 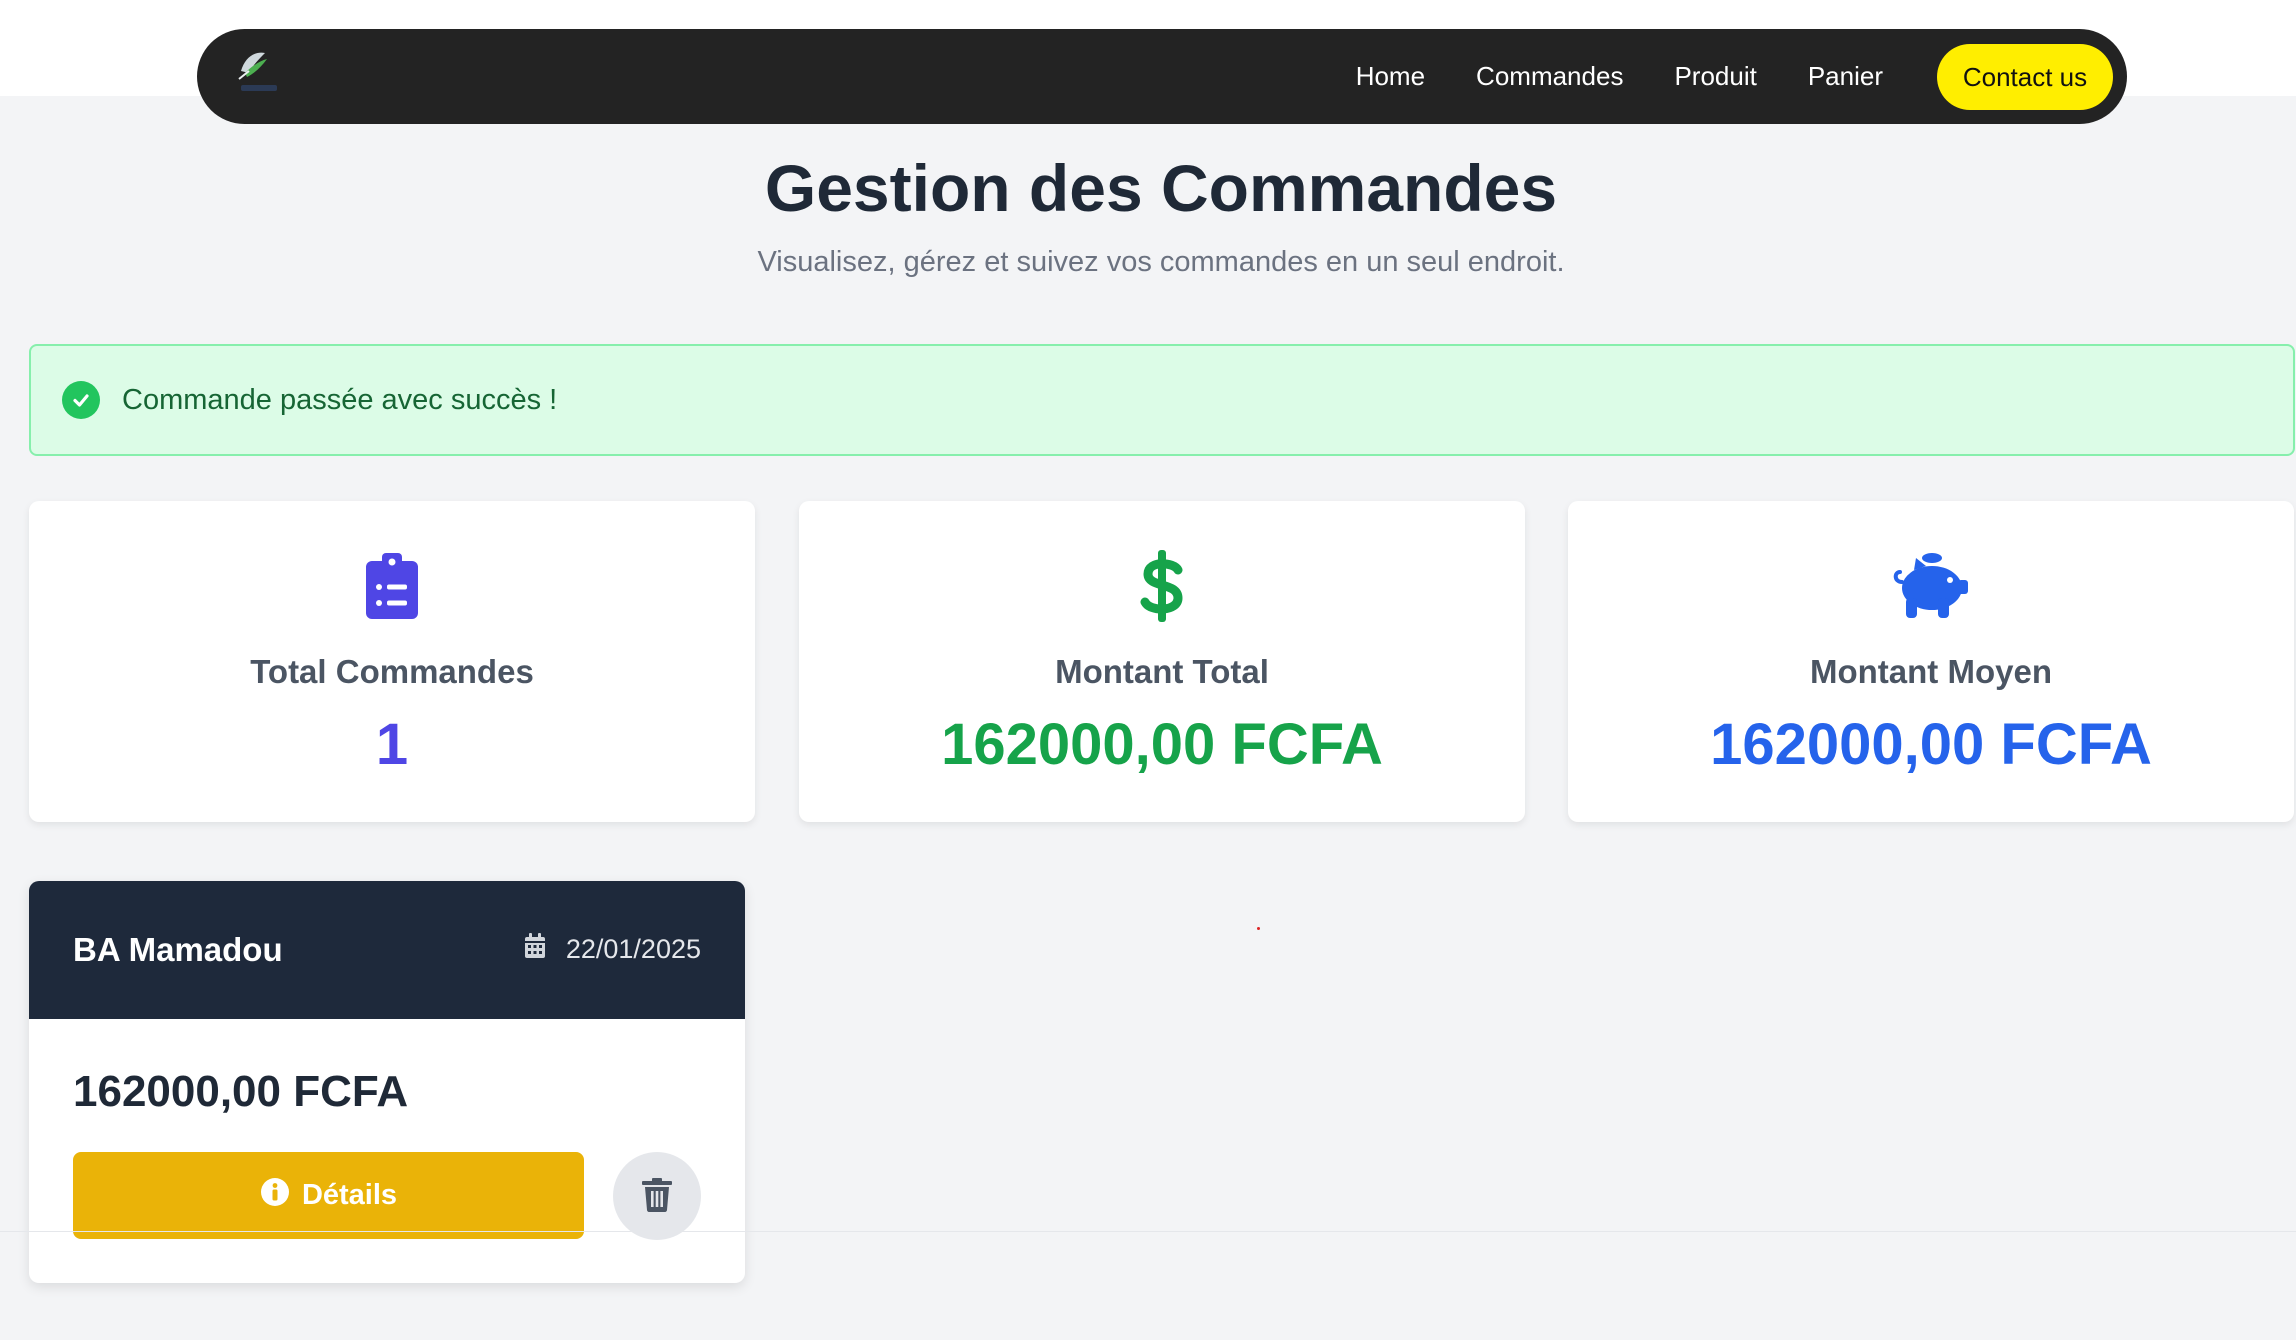 What do you see at coordinates (1845, 76) in the screenshot?
I see `nav-link-panier: Panier` at bounding box center [1845, 76].